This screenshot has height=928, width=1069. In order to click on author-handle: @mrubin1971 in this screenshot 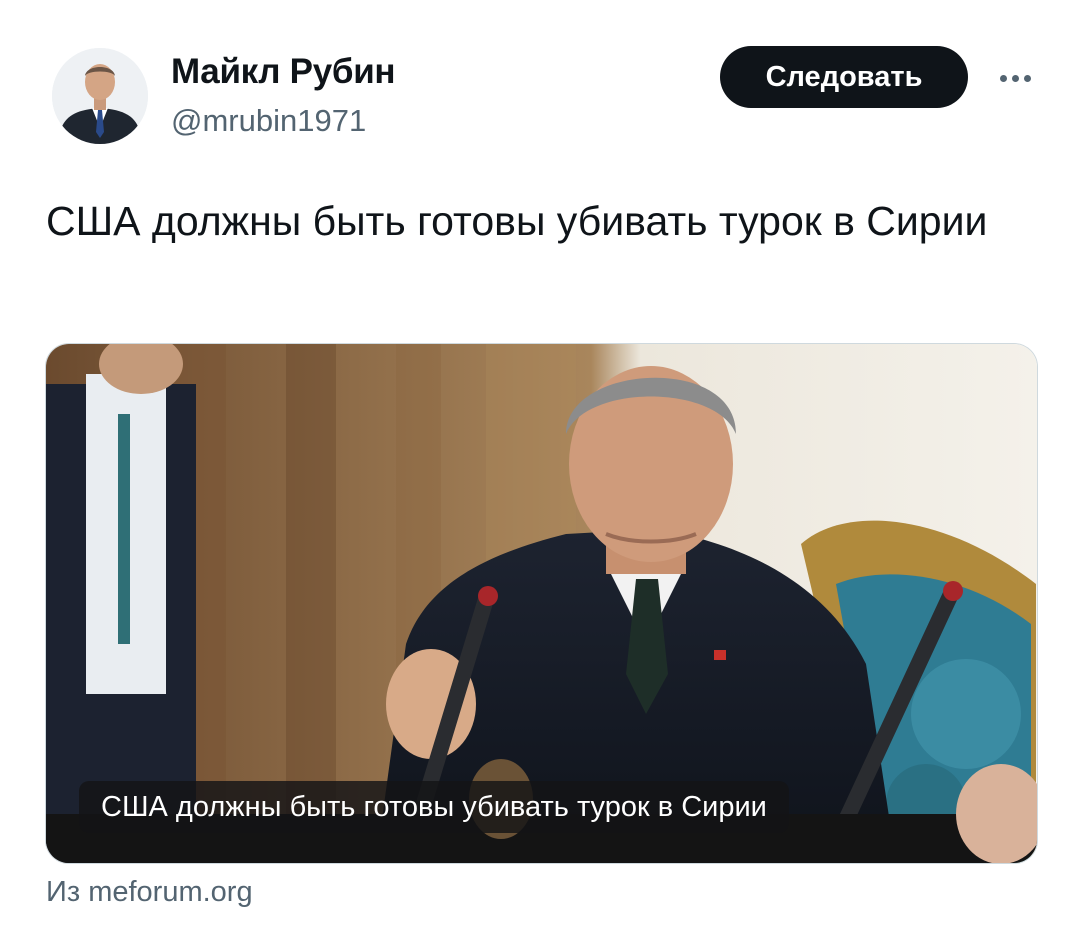, I will do `click(268, 121)`.